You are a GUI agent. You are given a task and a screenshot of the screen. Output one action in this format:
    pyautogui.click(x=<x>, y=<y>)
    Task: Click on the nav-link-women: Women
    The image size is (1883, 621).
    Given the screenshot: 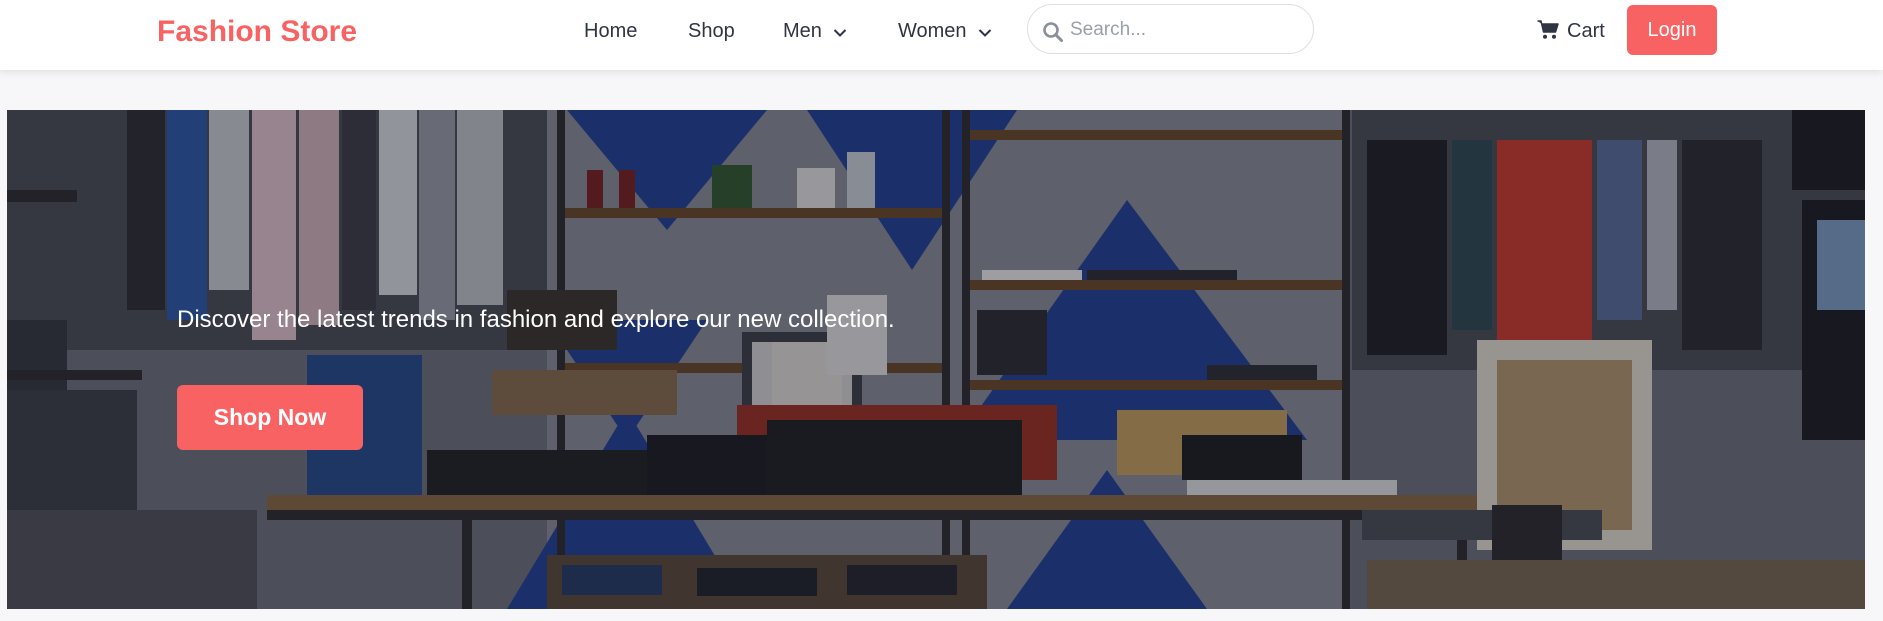 What is the action you would take?
    pyautogui.click(x=945, y=31)
    